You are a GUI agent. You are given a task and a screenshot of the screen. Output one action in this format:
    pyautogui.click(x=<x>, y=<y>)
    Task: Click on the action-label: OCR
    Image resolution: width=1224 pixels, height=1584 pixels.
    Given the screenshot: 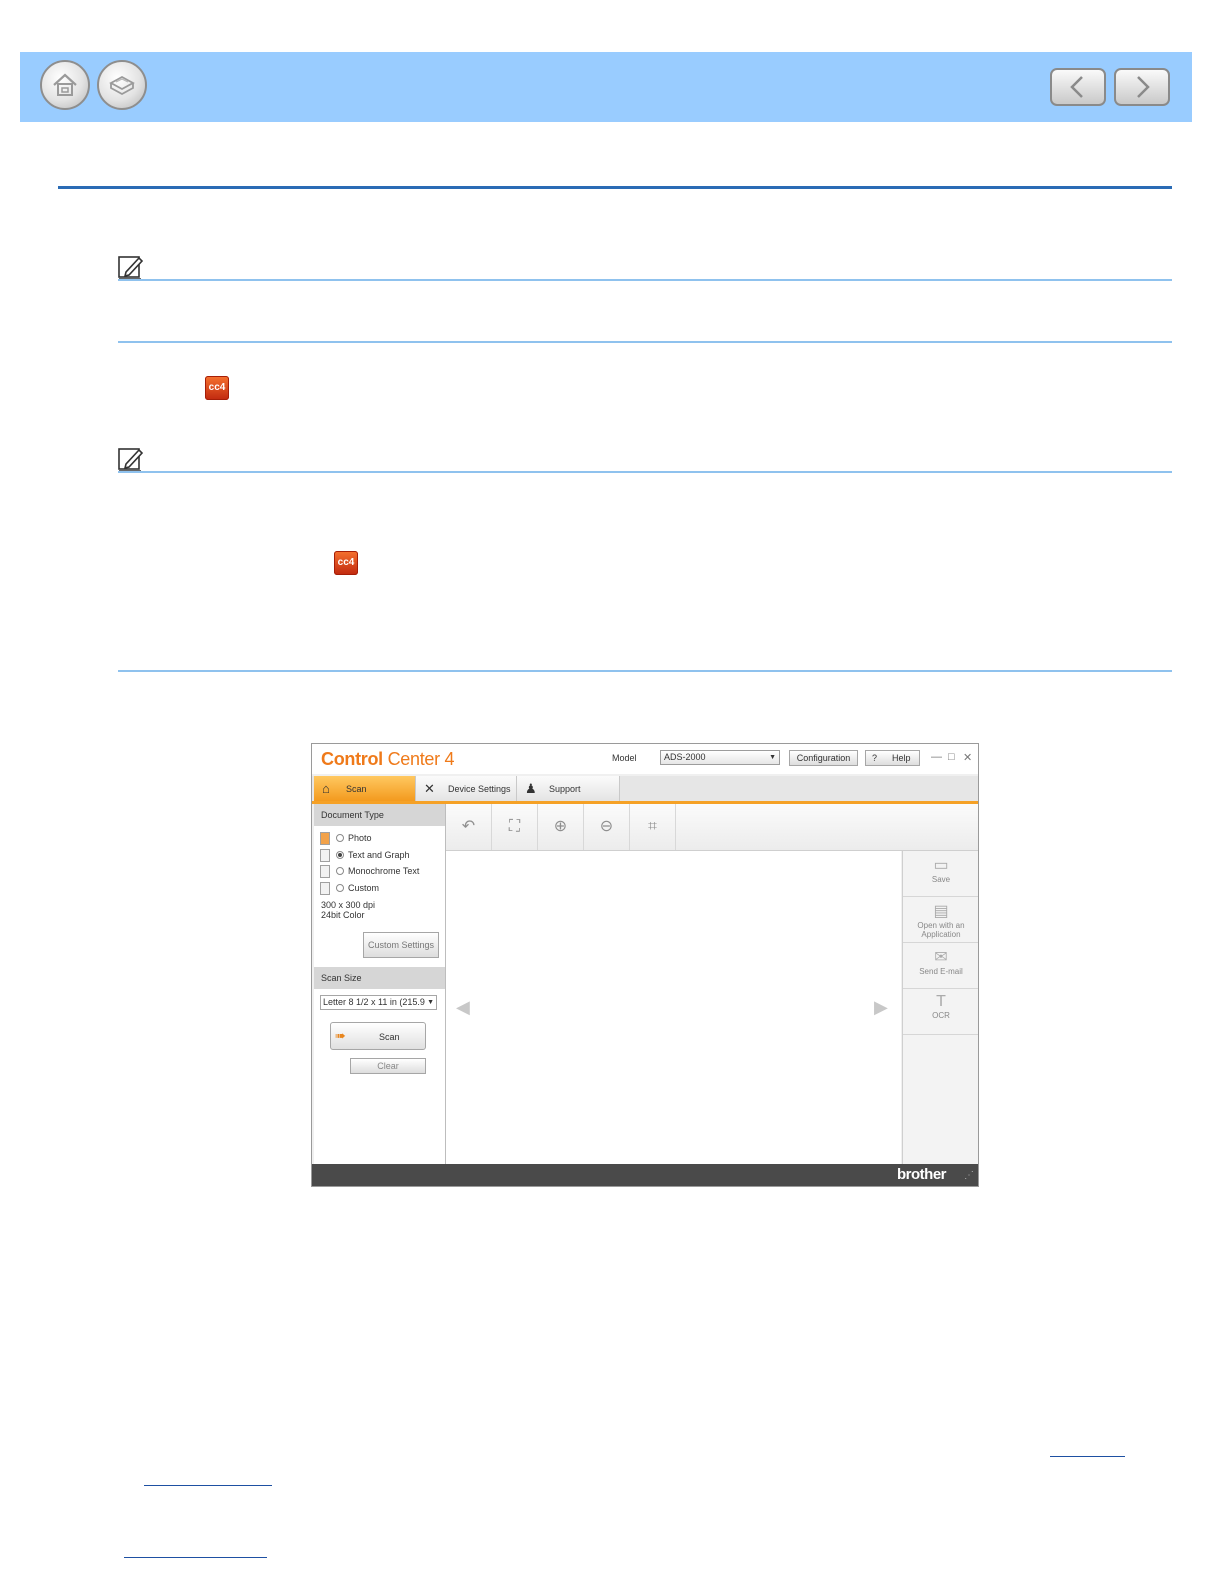 What is the action you would take?
    pyautogui.click(x=941, y=1015)
    